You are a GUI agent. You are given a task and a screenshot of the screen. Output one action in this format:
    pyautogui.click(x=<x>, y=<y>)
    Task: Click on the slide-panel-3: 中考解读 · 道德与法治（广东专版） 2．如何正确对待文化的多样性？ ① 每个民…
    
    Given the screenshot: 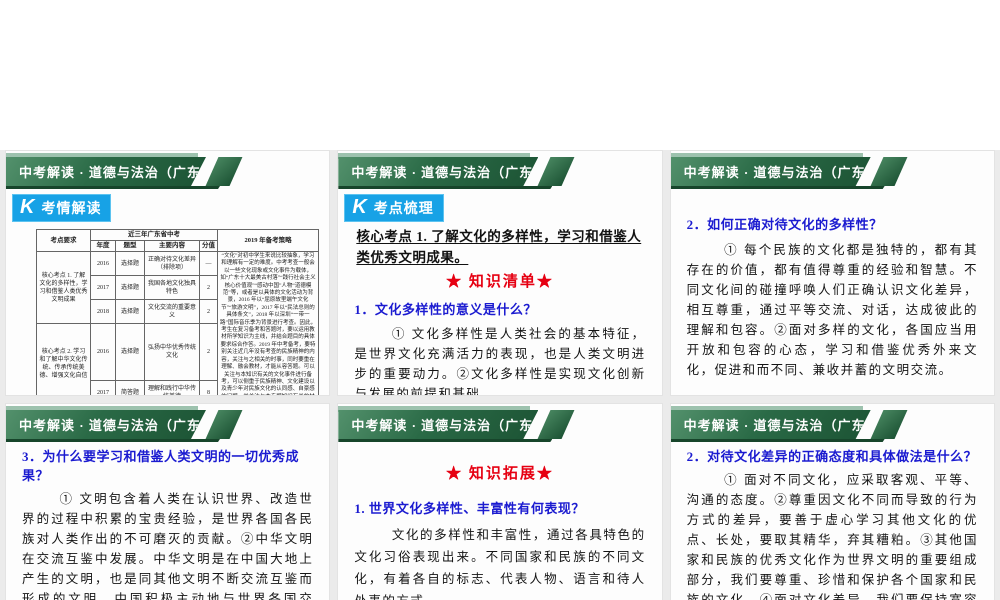 What is the action you would take?
    pyautogui.click(x=832, y=273)
    